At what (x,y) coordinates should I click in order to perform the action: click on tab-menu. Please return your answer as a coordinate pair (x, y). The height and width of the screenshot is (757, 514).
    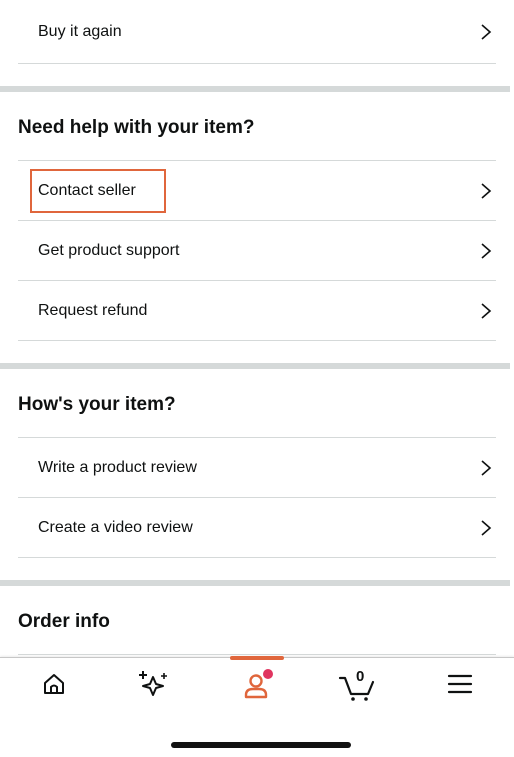
    Looking at the image, I should click on (460, 686).